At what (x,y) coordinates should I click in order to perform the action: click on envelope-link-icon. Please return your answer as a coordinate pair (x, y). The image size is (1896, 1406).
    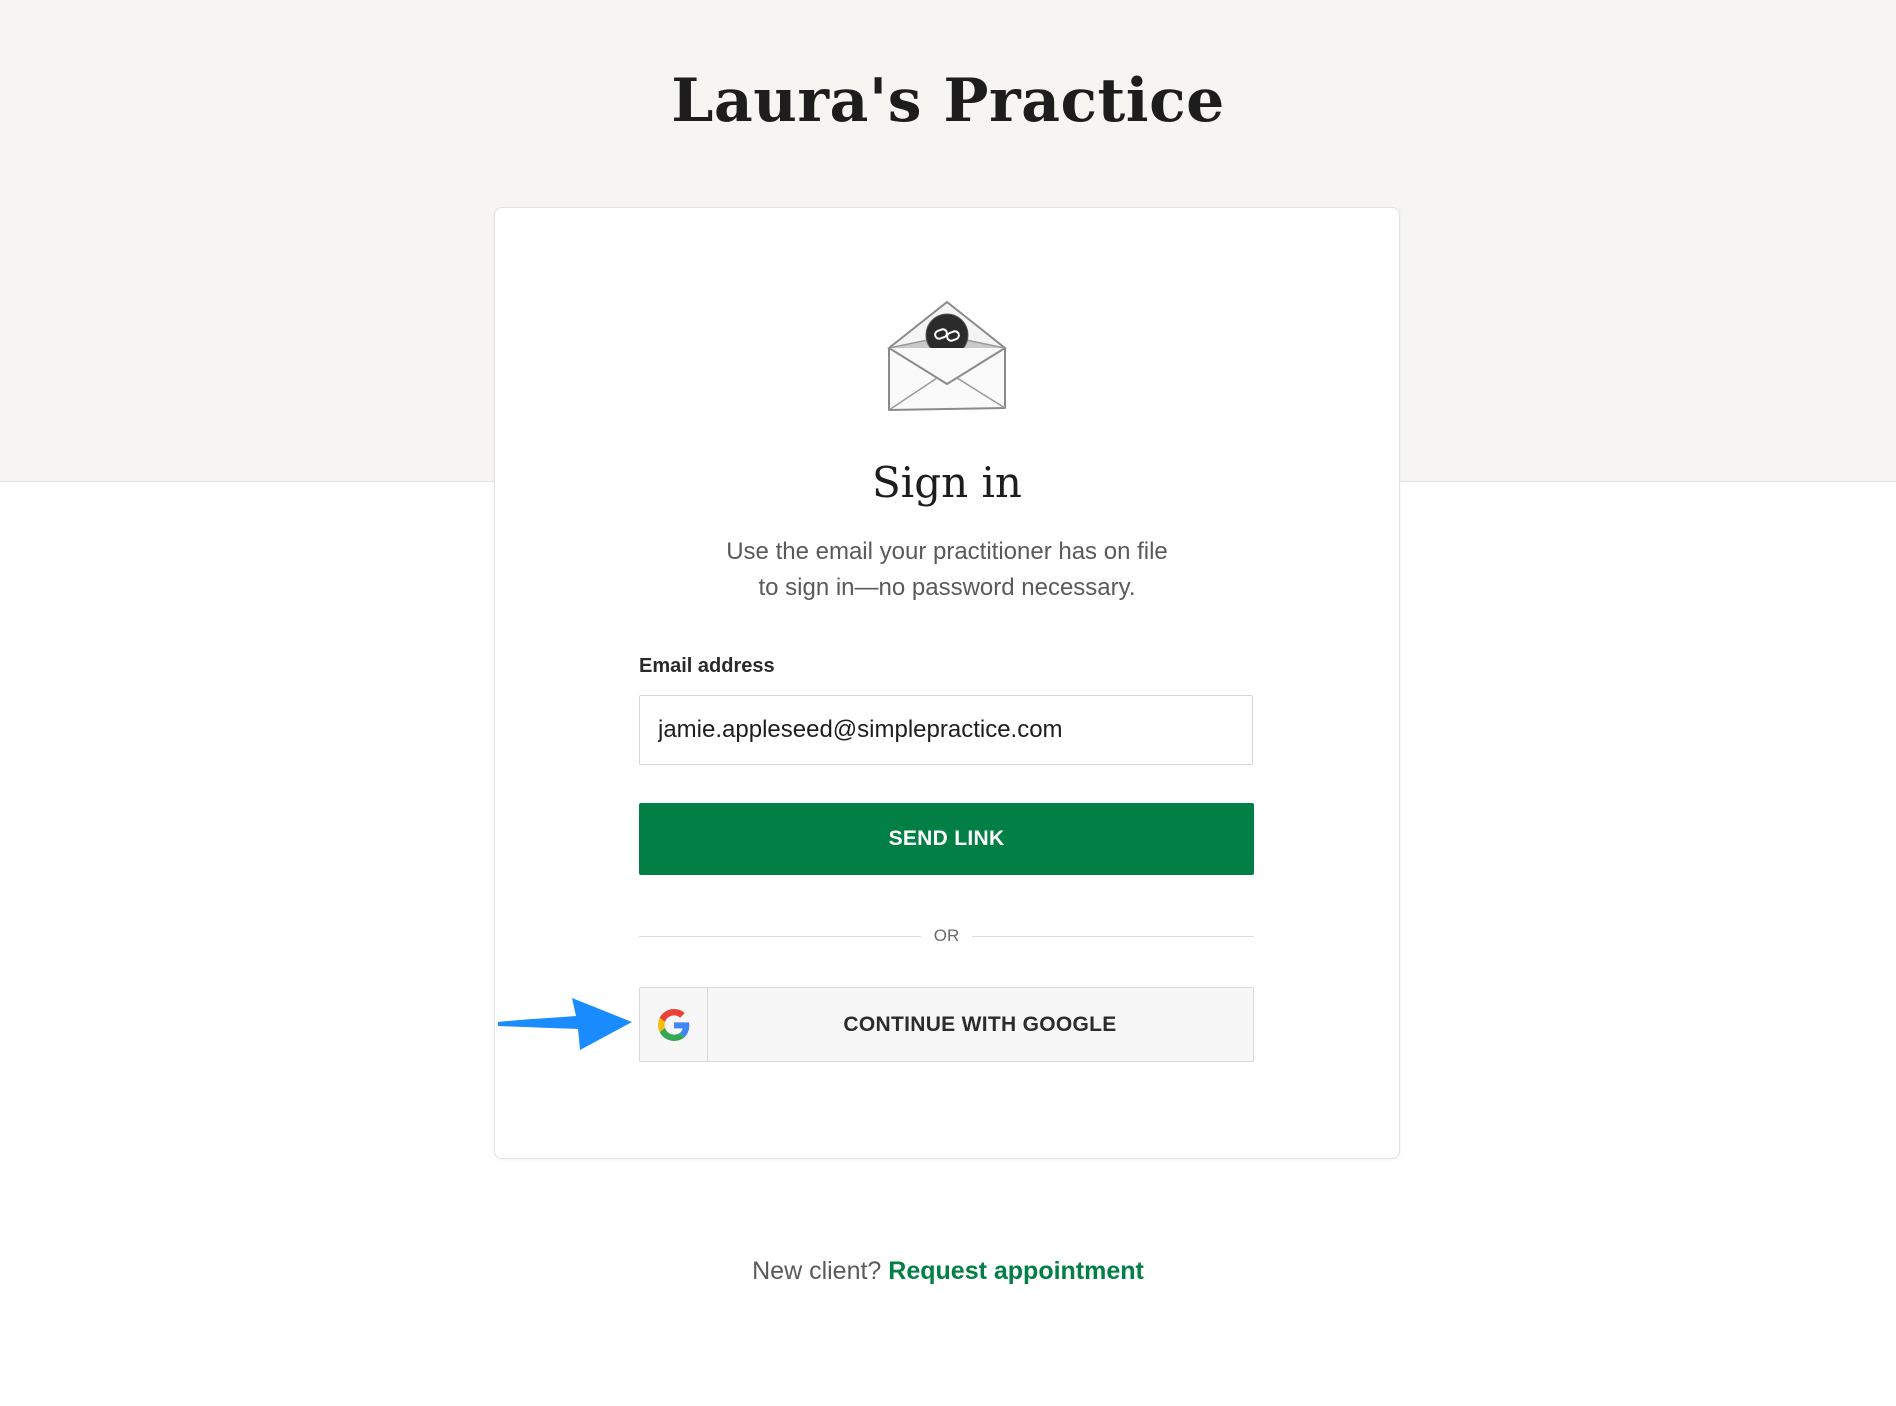
    Looking at the image, I should click on (947, 356).